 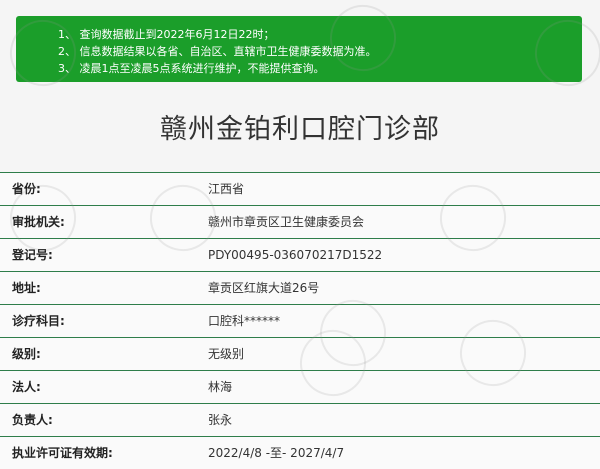 I want to click on row-label: 诊疗科目:, so click(x=38, y=321).